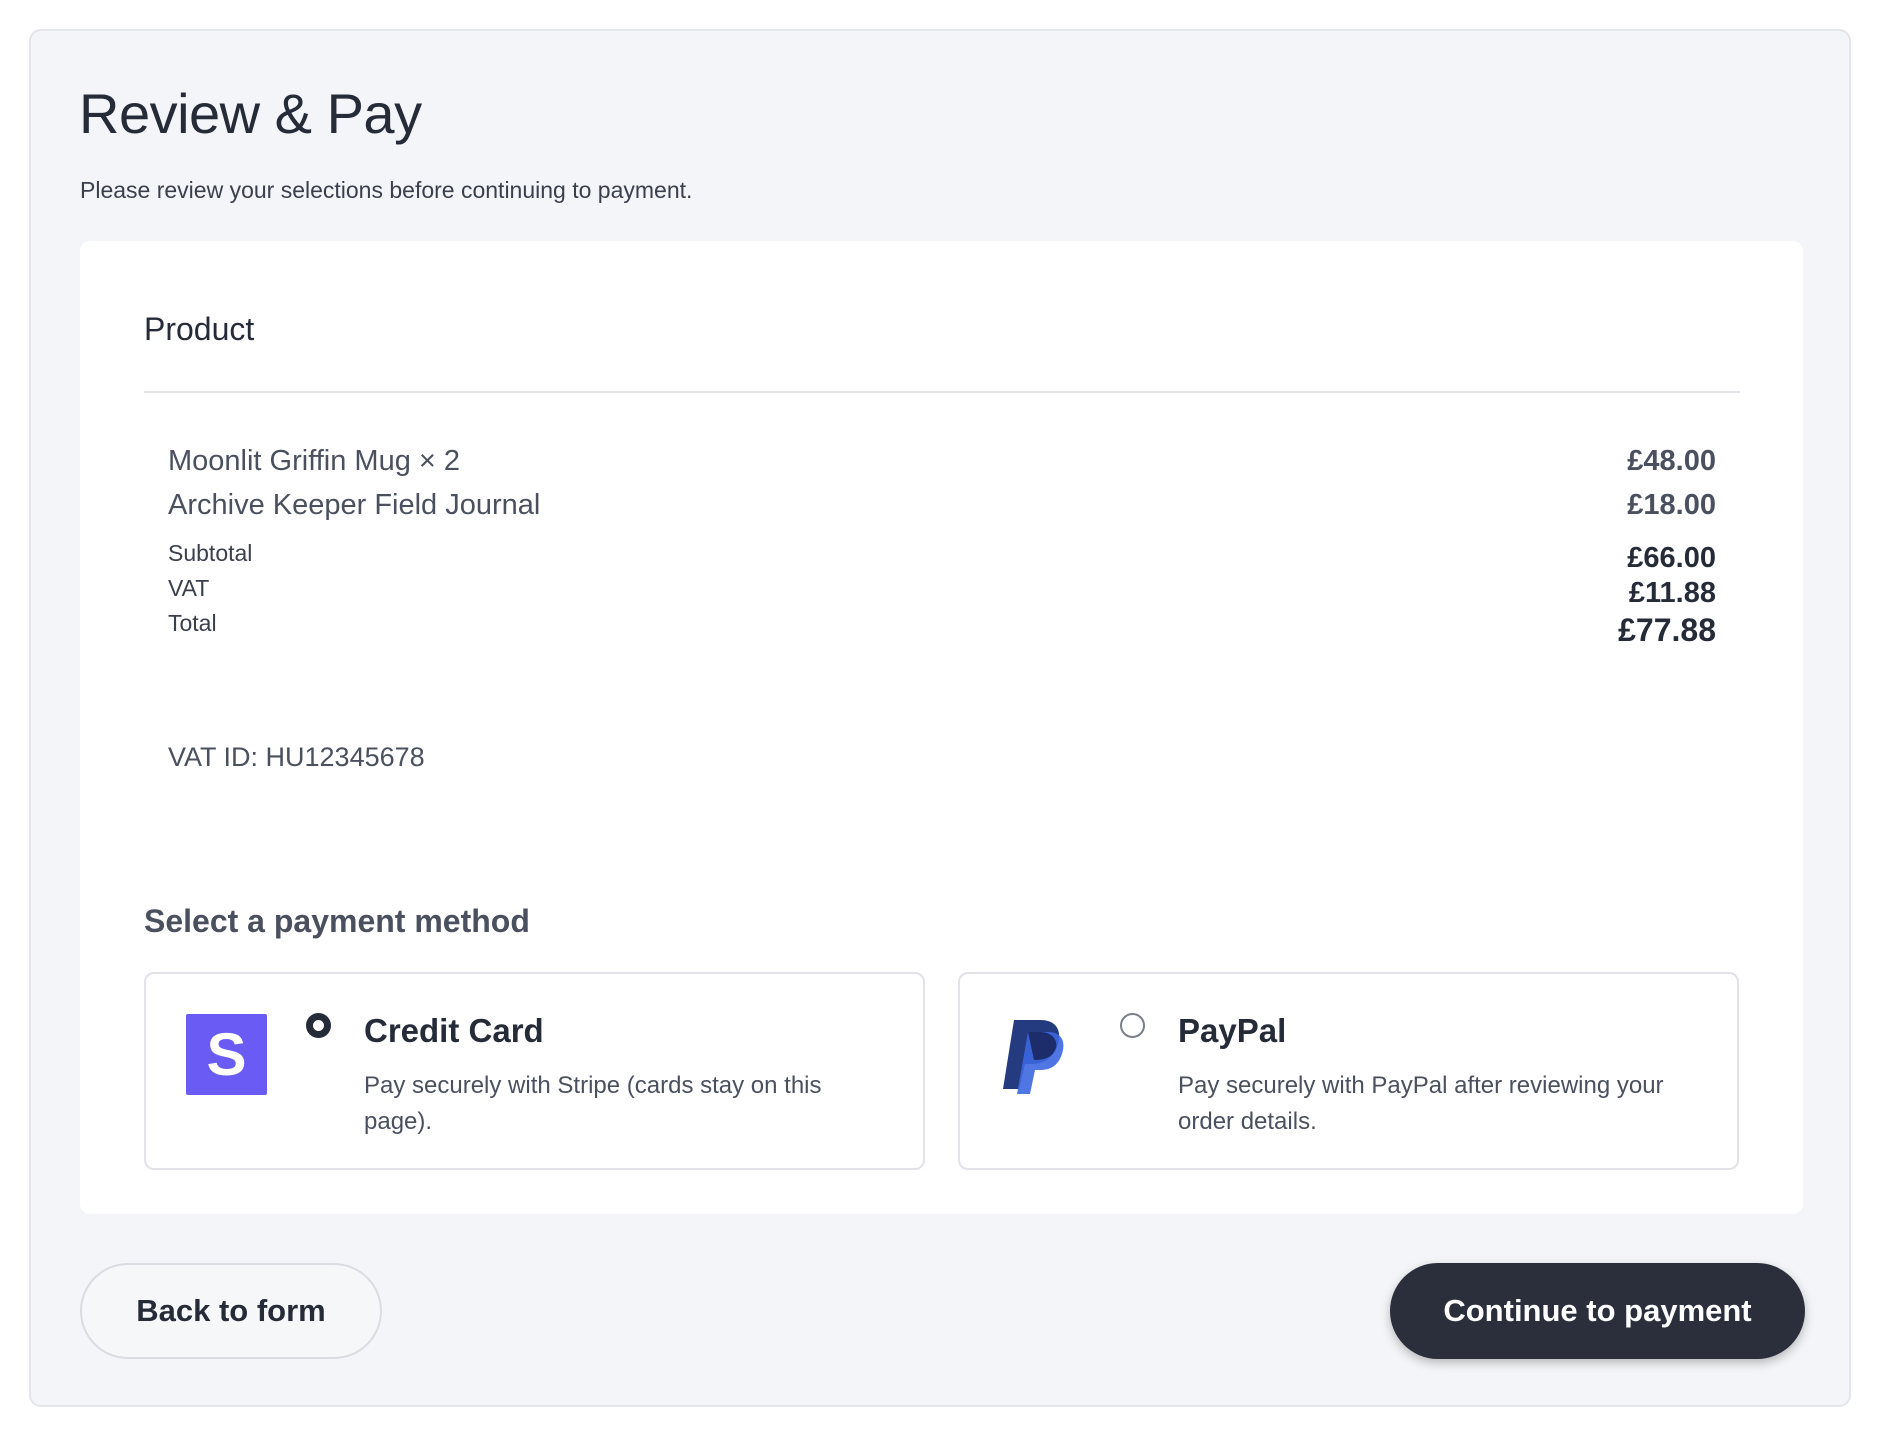  I want to click on subtotal-row: Subtotal £66.00, so click(942, 557).